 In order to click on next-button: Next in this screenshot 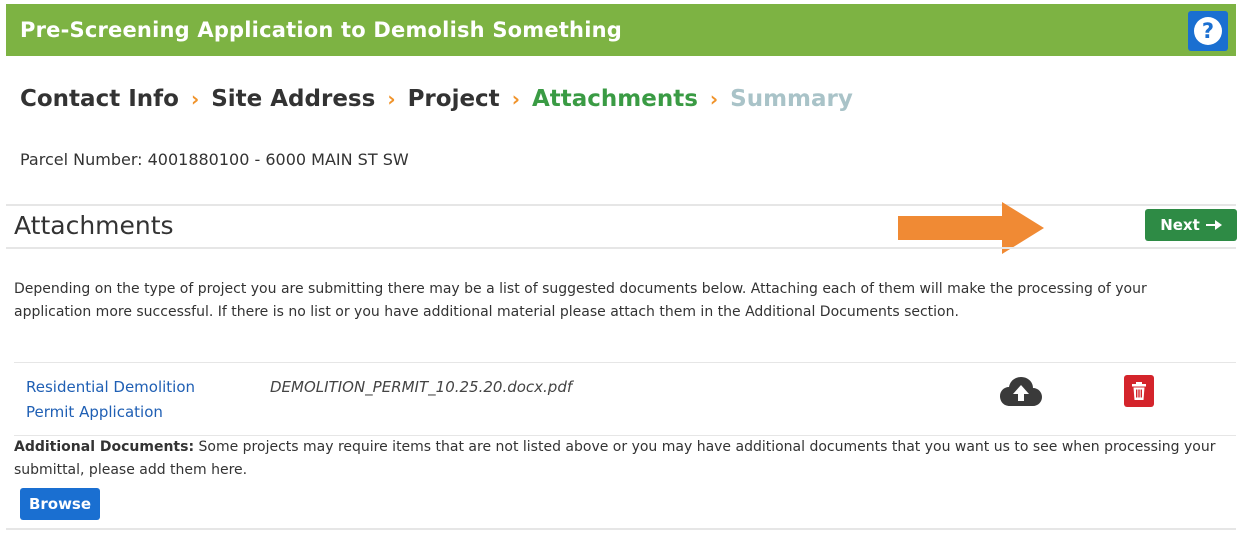, I will do `click(1191, 225)`.